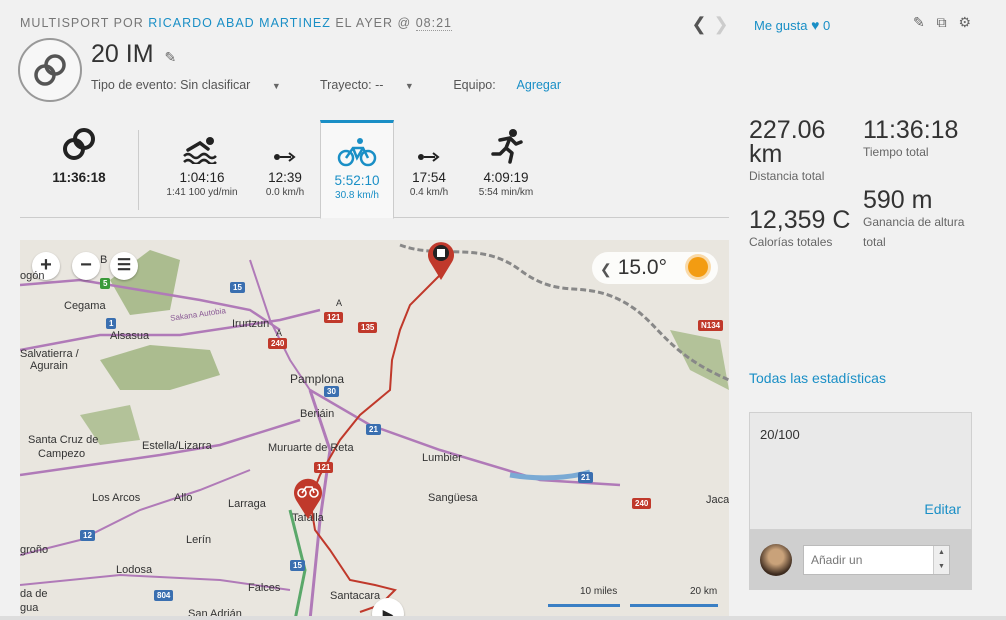  Describe the element at coordinates (429, 169) in the screenshot. I see `leg-transition-2: 17:54 0.4 km/h` at that location.